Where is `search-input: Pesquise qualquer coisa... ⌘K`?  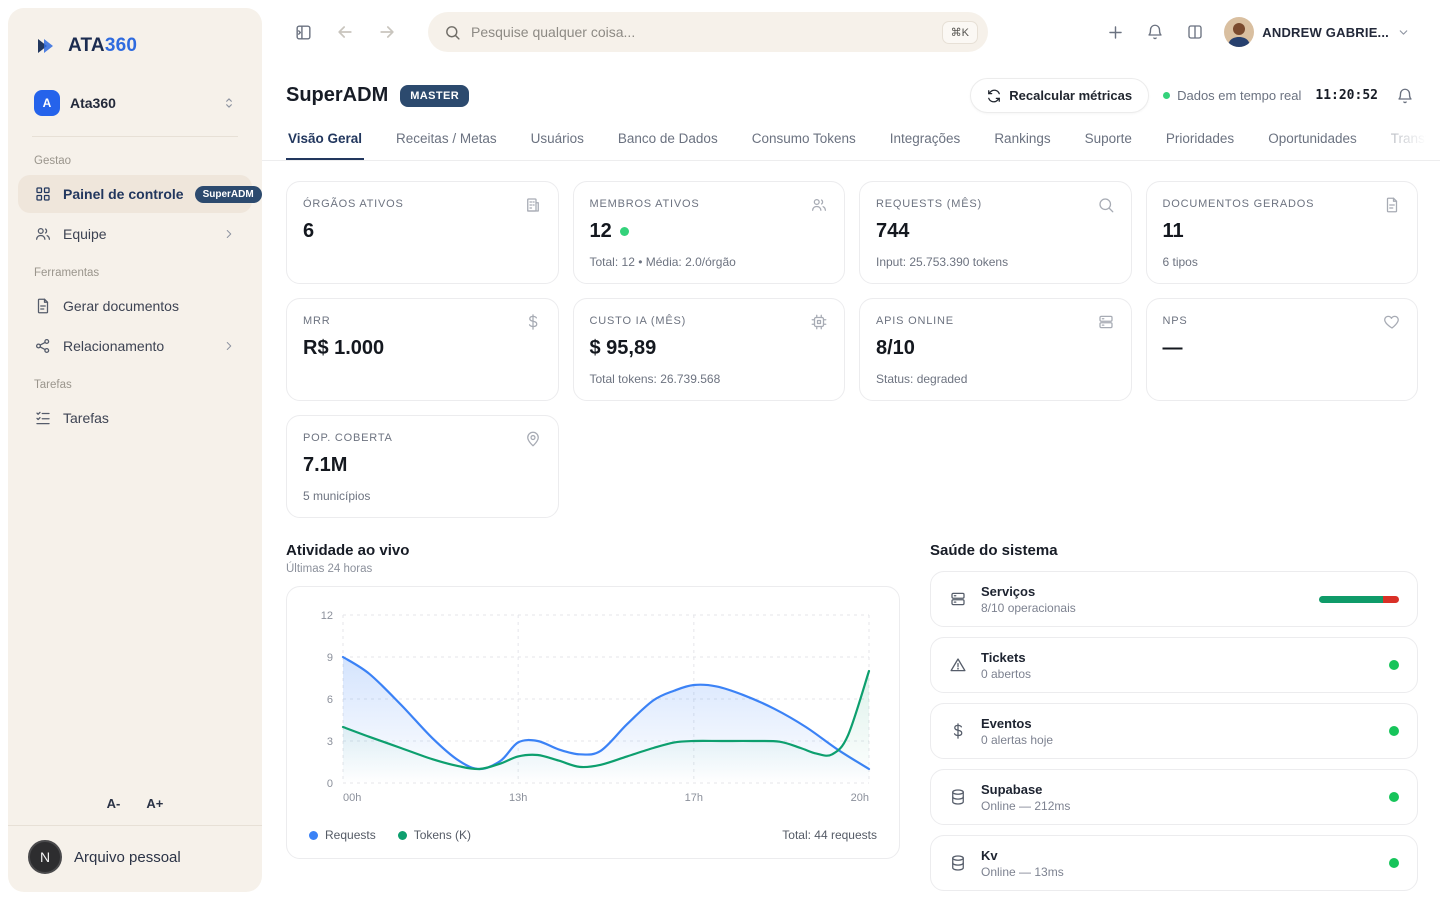 search-input: Pesquise qualquer coisa... ⌘K is located at coordinates (708, 32).